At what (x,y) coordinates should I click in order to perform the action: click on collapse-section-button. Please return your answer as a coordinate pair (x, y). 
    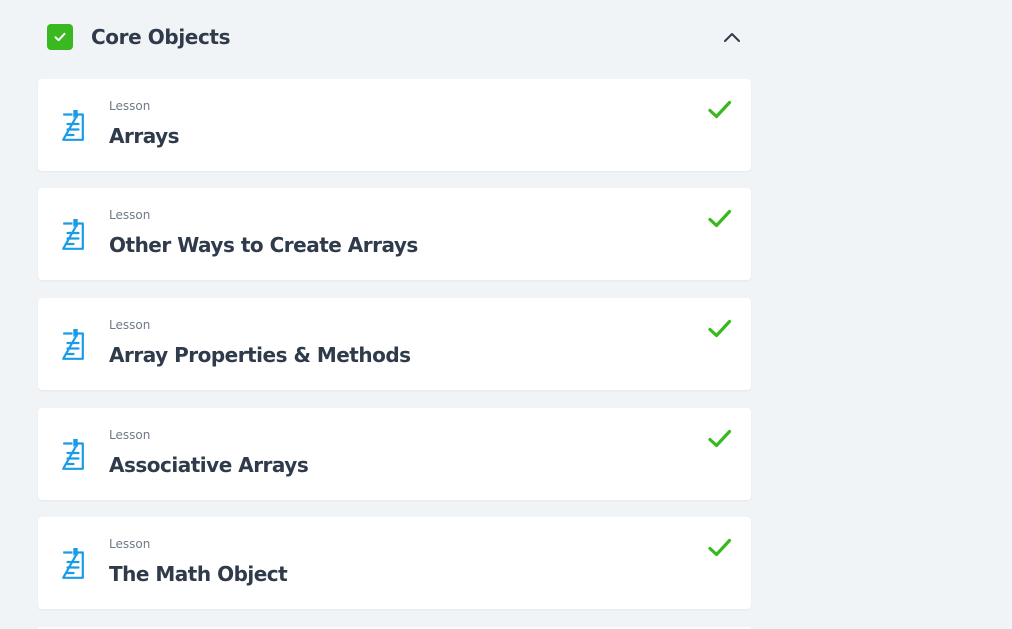
    Looking at the image, I should click on (732, 37).